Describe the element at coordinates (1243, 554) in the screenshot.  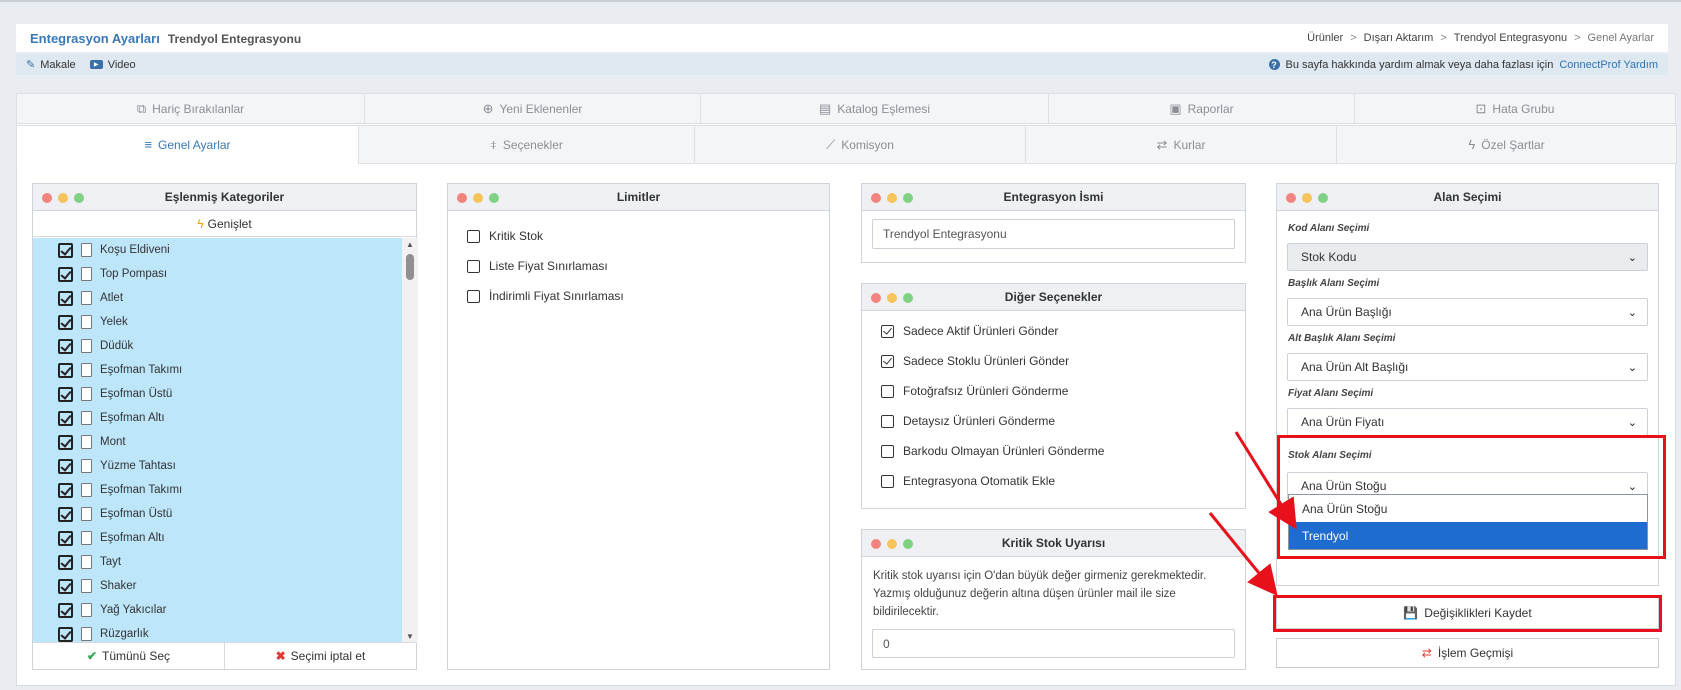
I see `arrow-to-save` at that location.